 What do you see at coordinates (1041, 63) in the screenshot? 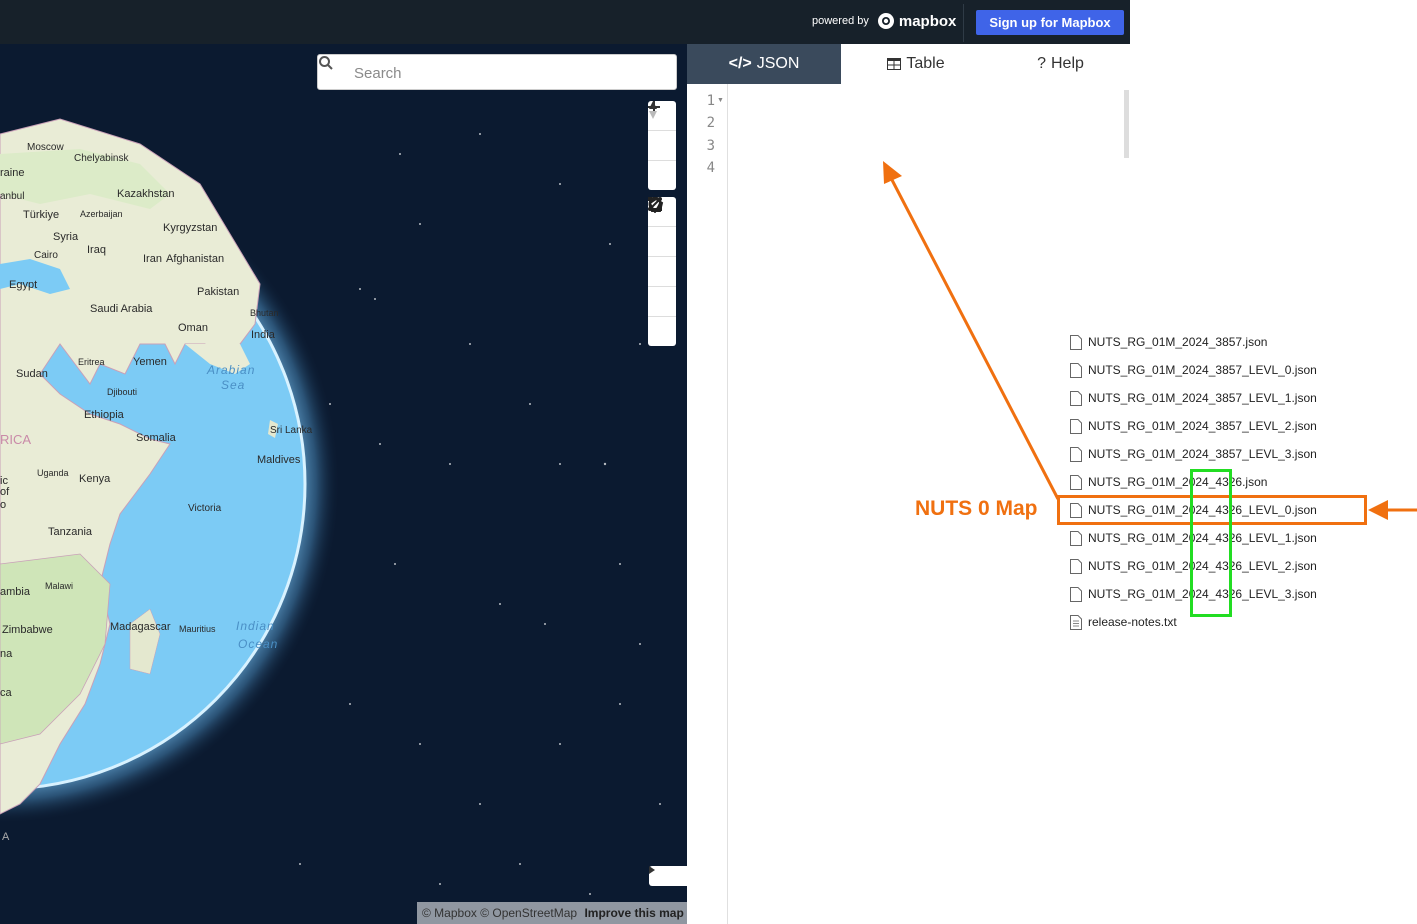
I see `question-icon: ?` at bounding box center [1041, 63].